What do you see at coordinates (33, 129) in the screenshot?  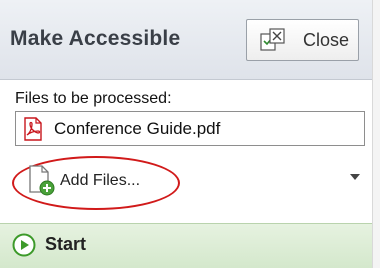 I see `pdf-file-icon` at bounding box center [33, 129].